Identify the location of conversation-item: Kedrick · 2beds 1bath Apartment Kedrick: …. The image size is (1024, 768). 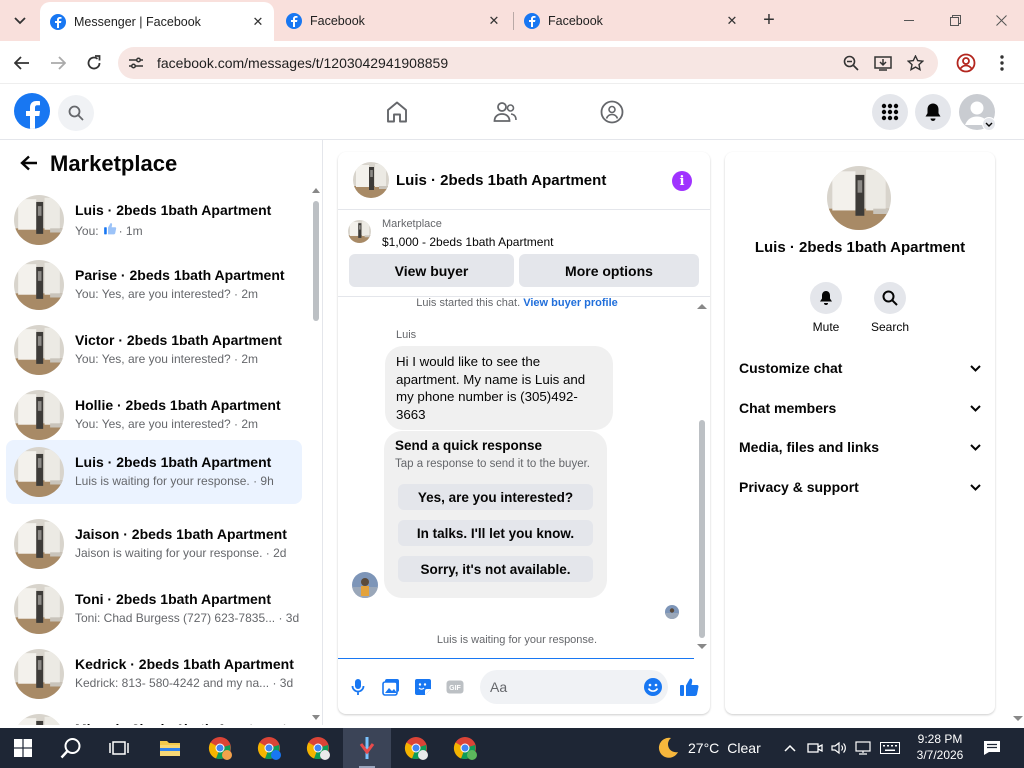
(154, 674).